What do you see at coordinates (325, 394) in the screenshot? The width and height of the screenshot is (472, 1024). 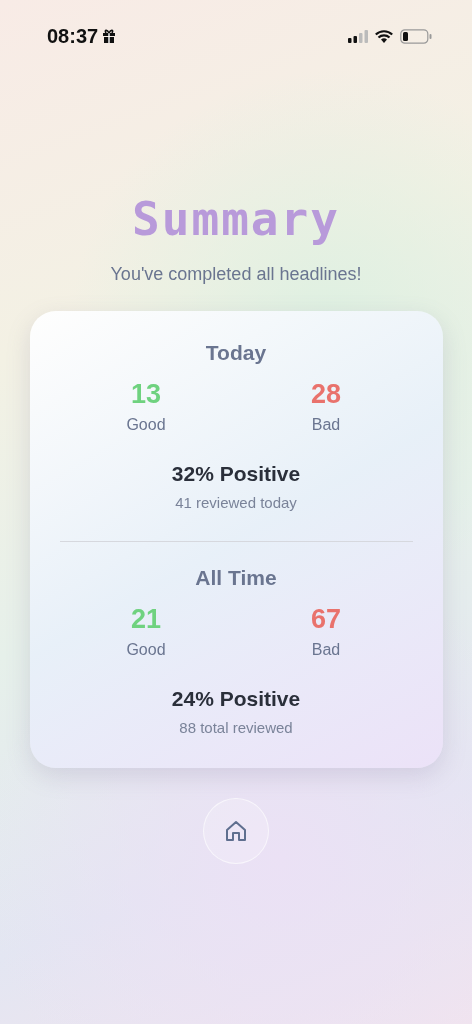 I see `bad-count: 28` at bounding box center [325, 394].